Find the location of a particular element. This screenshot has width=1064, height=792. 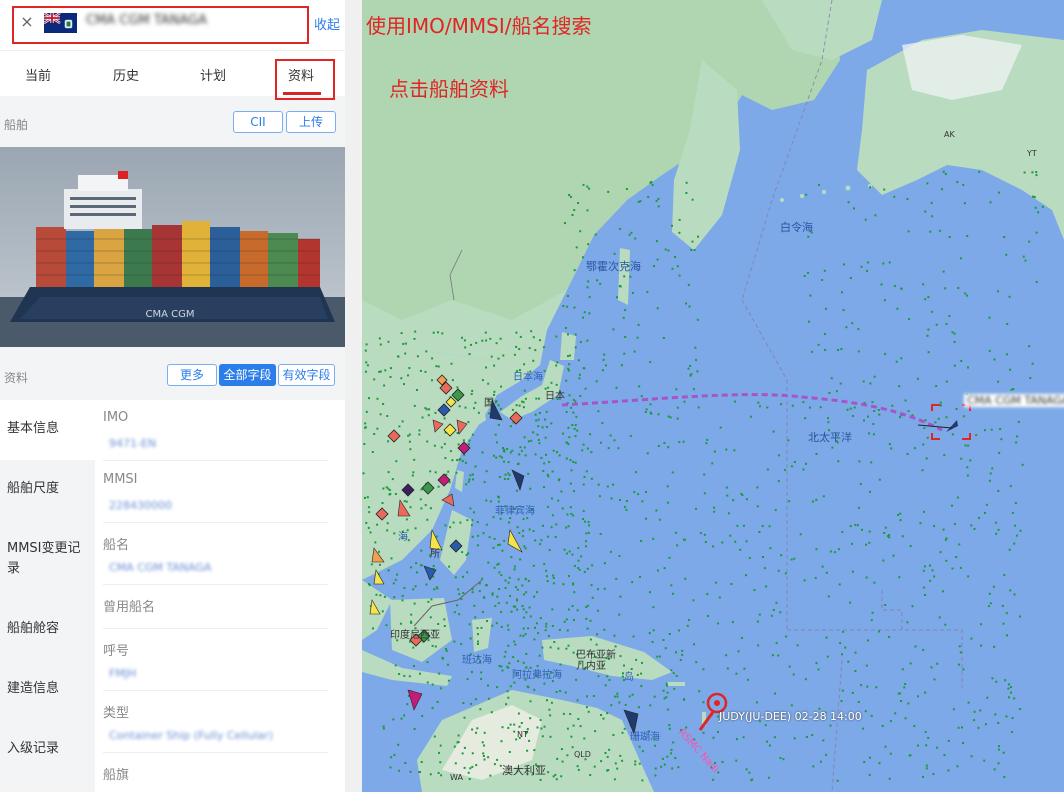

tab-current: 当前 is located at coordinates (38, 74).